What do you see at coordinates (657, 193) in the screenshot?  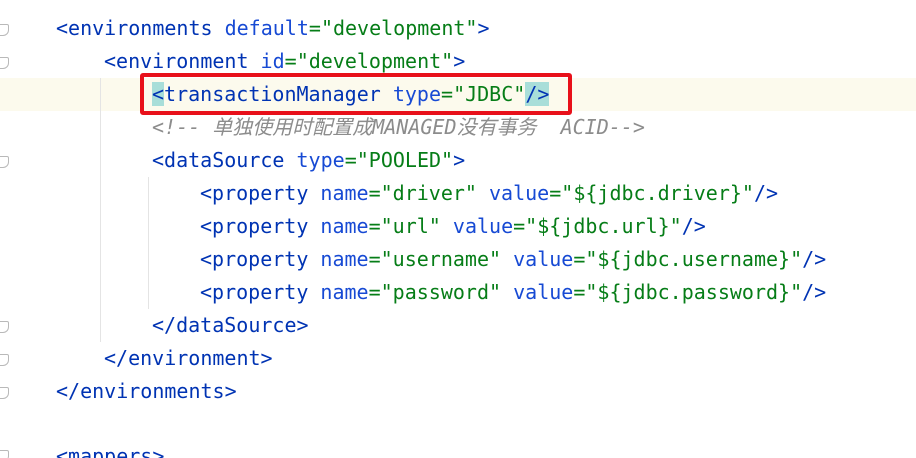 I see `attribute-value: "${jdbc.driver}"` at bounding box center [657, 193].